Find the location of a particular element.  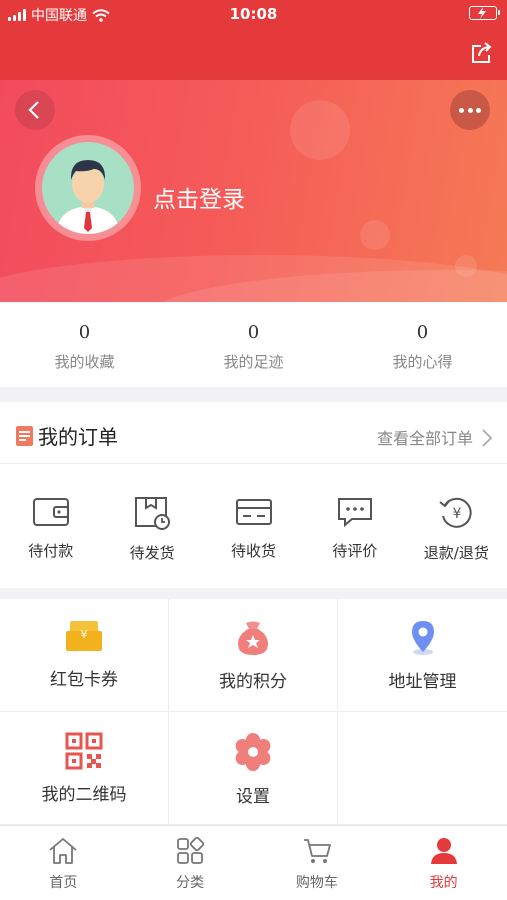

tab-label: 首页 is located at coordinates (63, 883).